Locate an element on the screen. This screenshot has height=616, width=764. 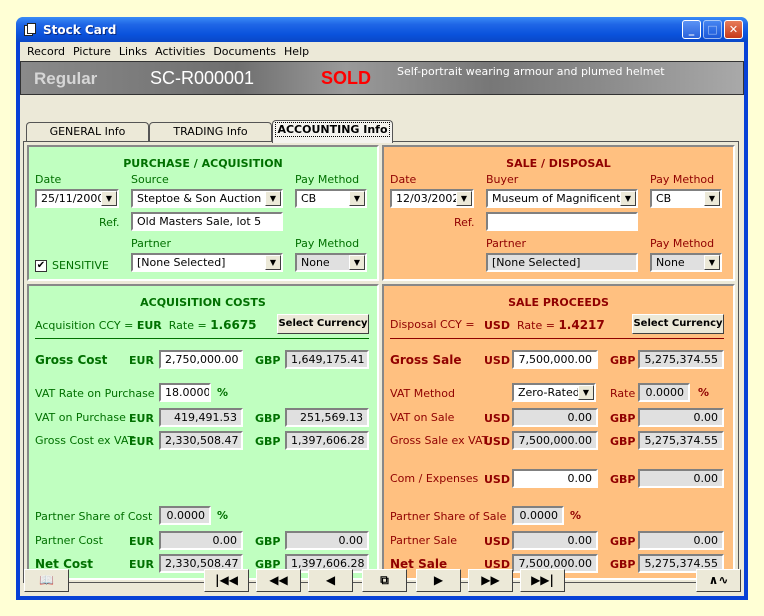
partner-value: [None Selected] is located at coordinates (181, 262).